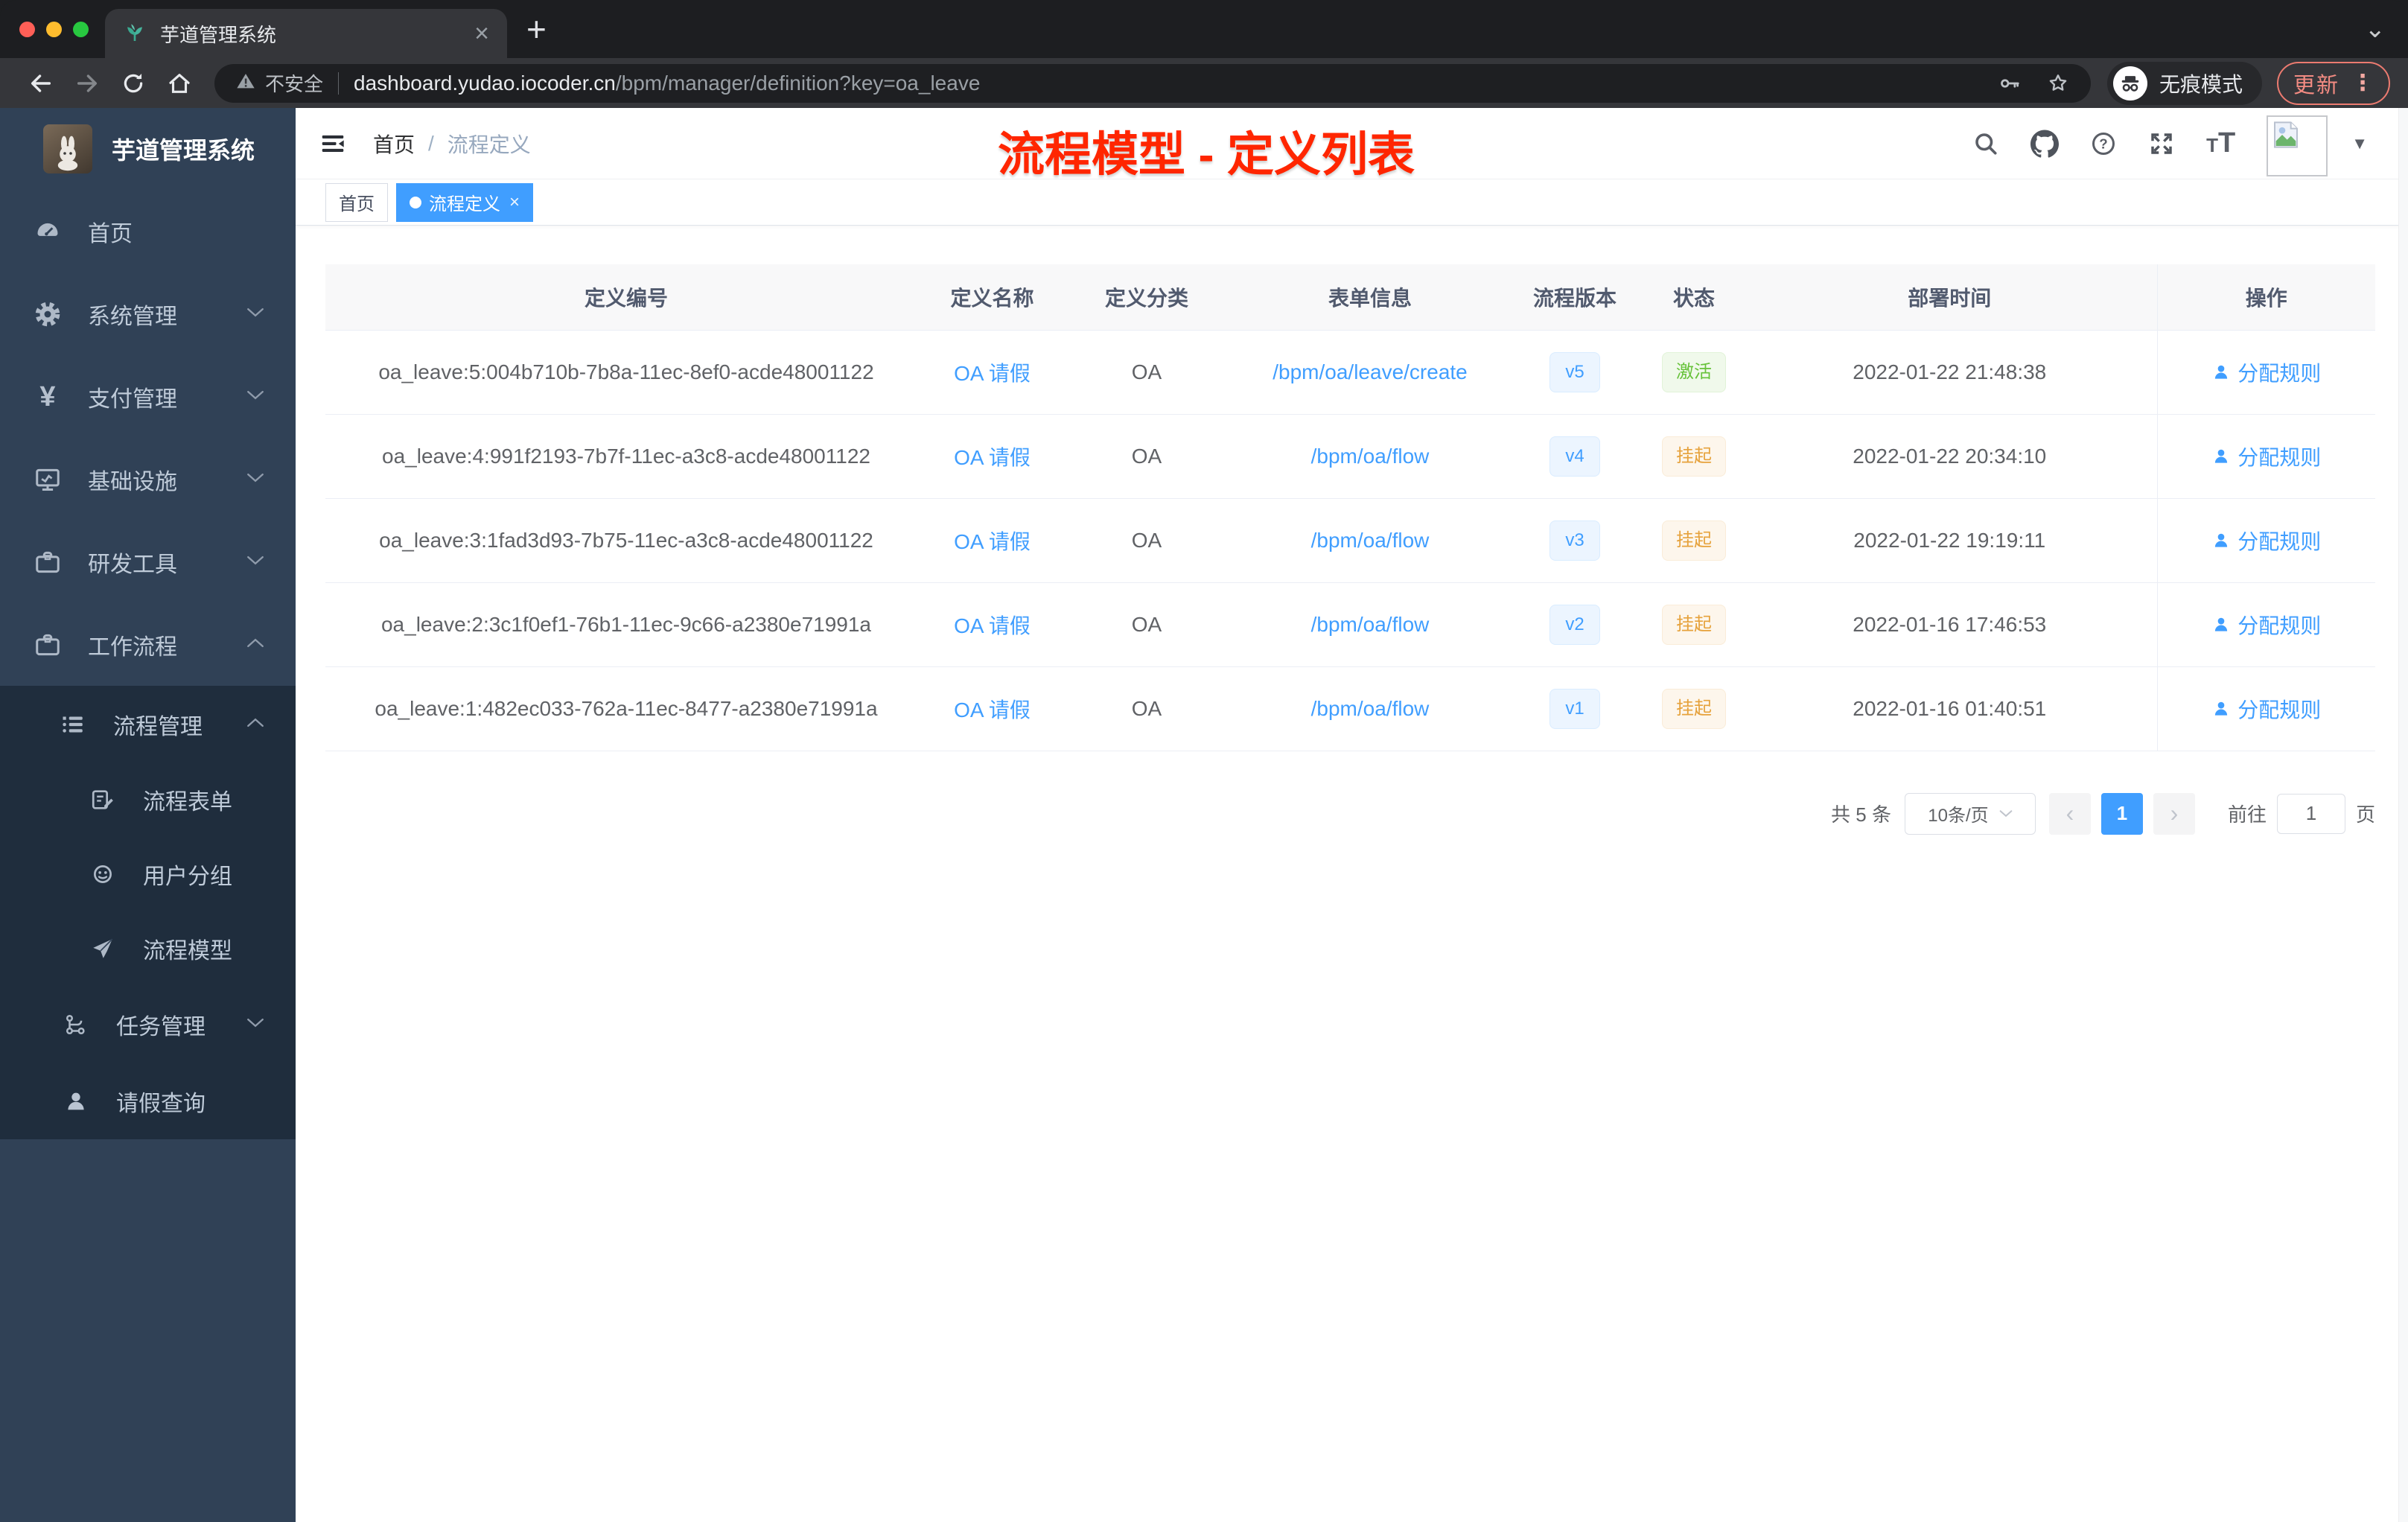  I want to click on sidebar-item-process-management: 流程管理, so click(148, 724).